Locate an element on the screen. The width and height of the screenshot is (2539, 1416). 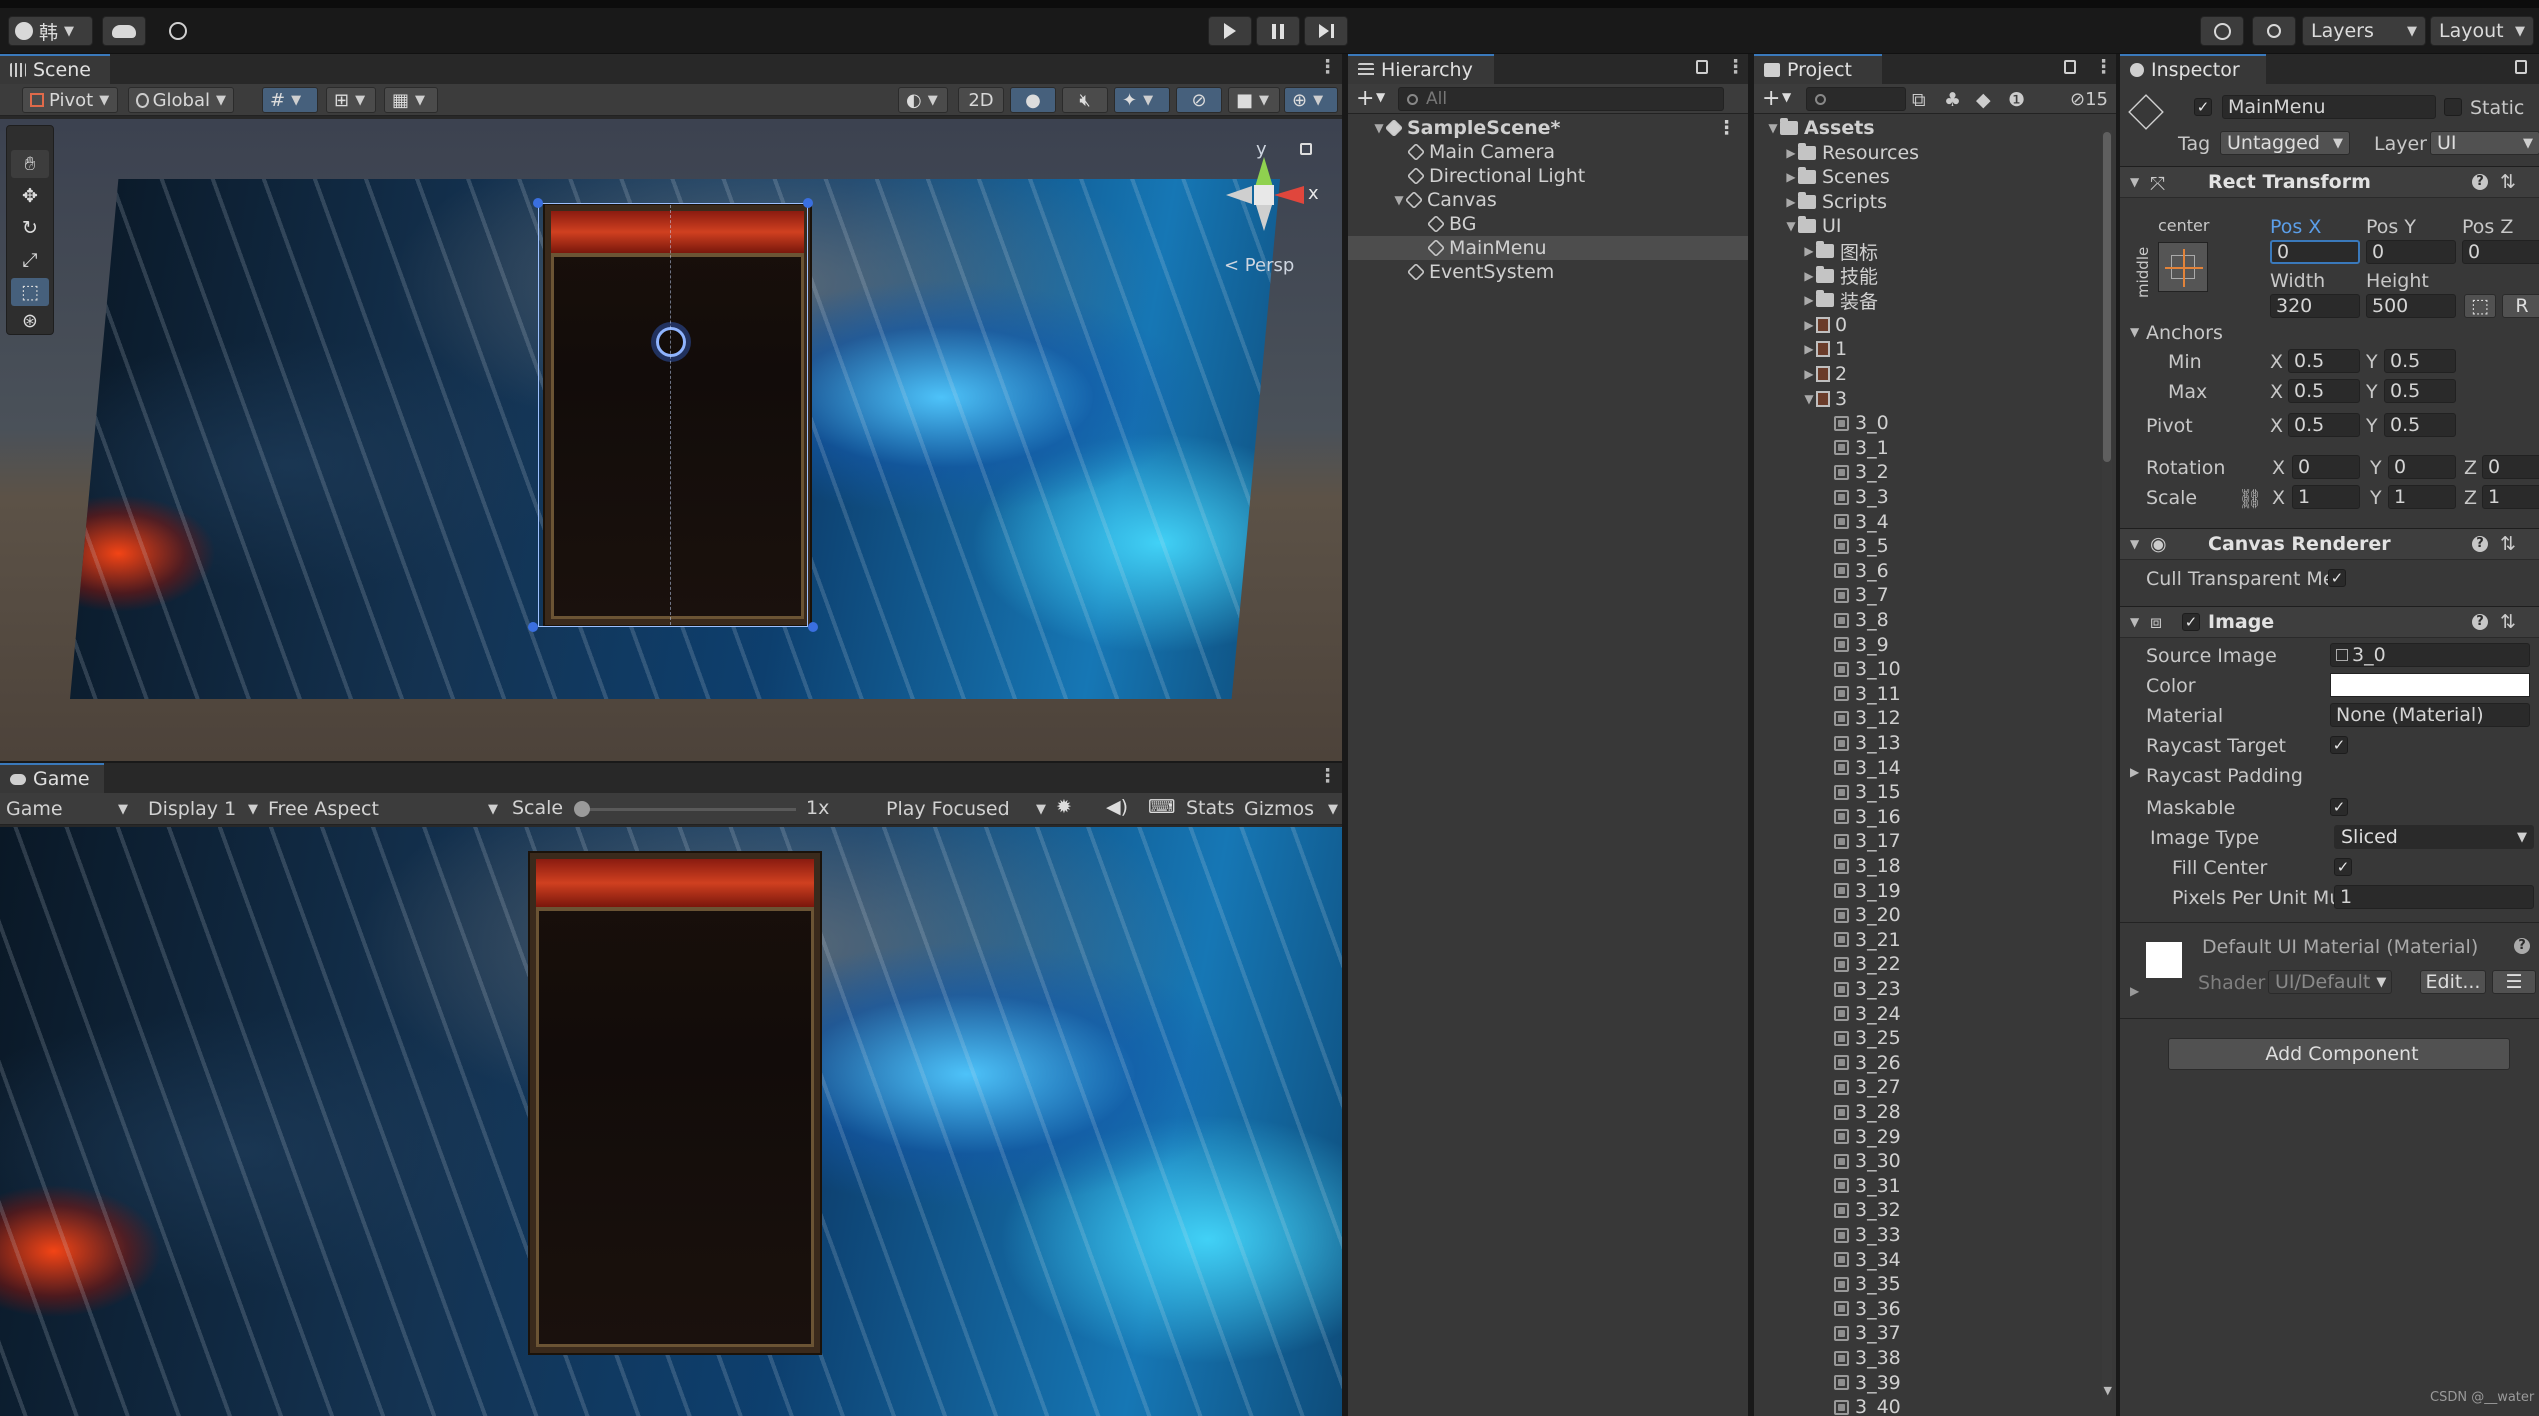
audio-toggle: 🔇︎ is located at coordinates (1085, 100).